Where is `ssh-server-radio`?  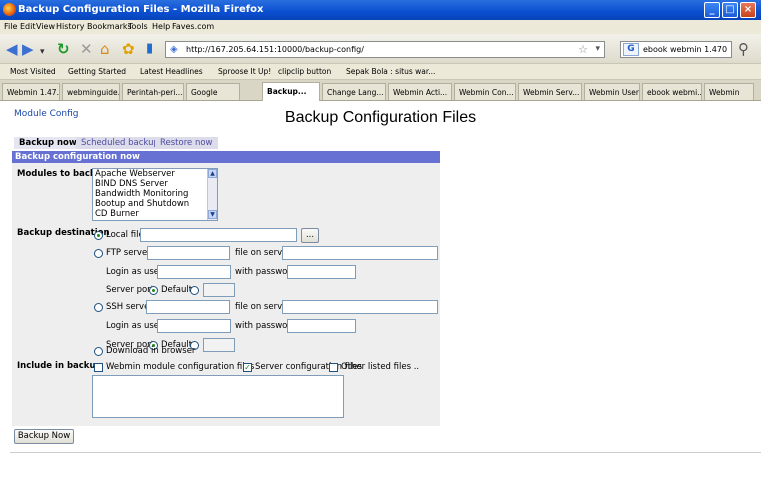 ssh-server-radio is located at coordinates (98, 307).